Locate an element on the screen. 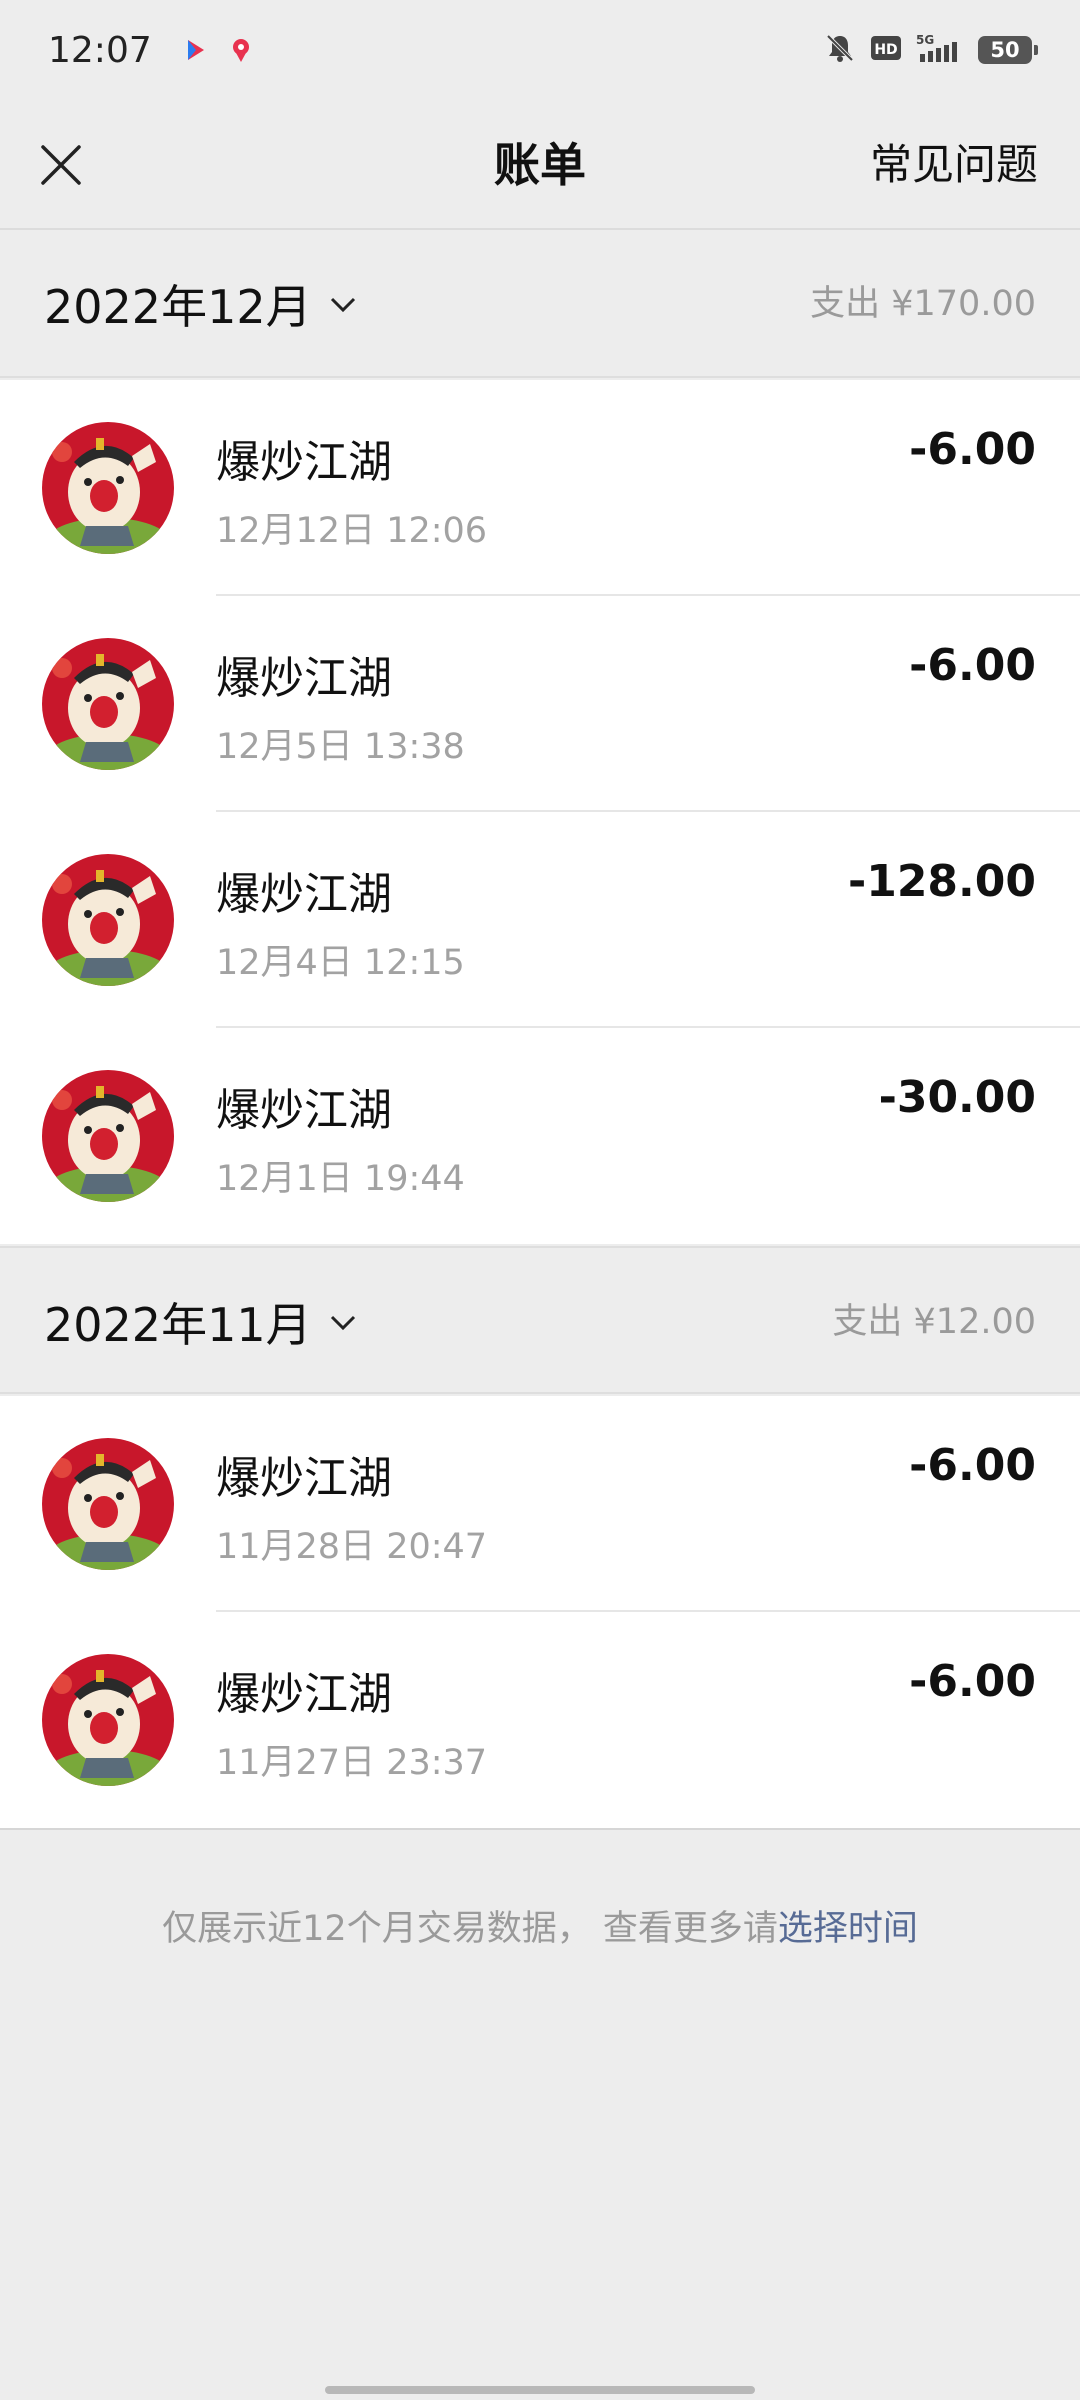 The width and height of the screenshot is (1080, 2400). status-icons: HD 5G 50 is located at coordinates (931, 50).